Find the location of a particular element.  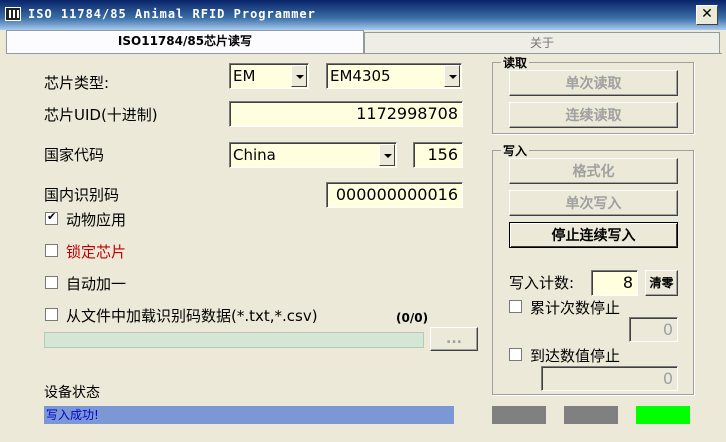

clear-count-button: 清零 is located at coordinates (661, 283).